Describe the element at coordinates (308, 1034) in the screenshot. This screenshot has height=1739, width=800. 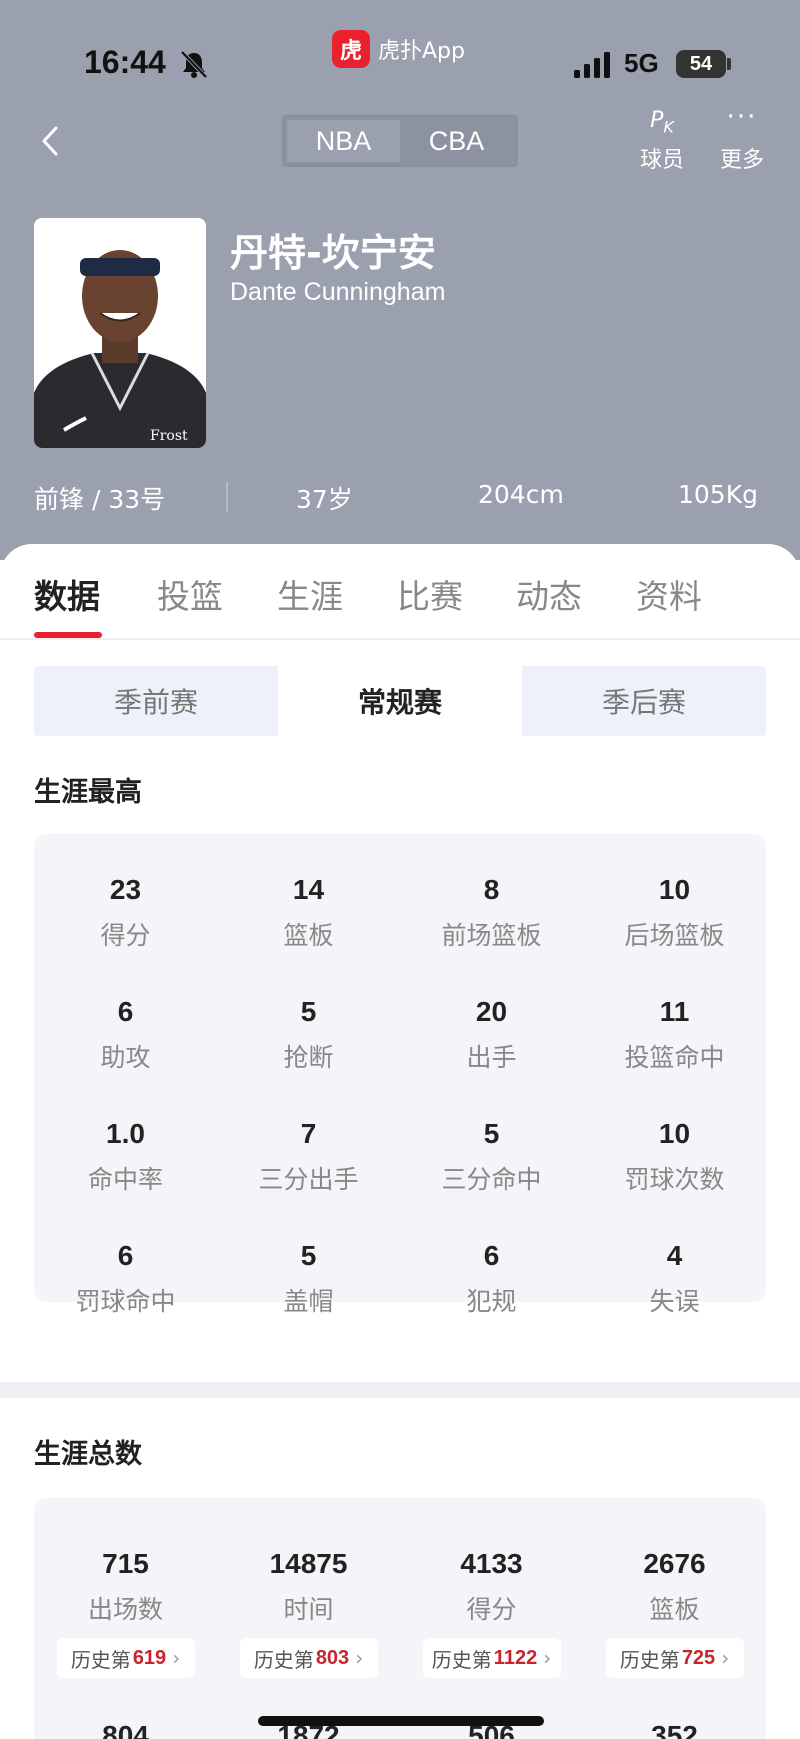
I see `stat-item: 5 抢断` at that location.